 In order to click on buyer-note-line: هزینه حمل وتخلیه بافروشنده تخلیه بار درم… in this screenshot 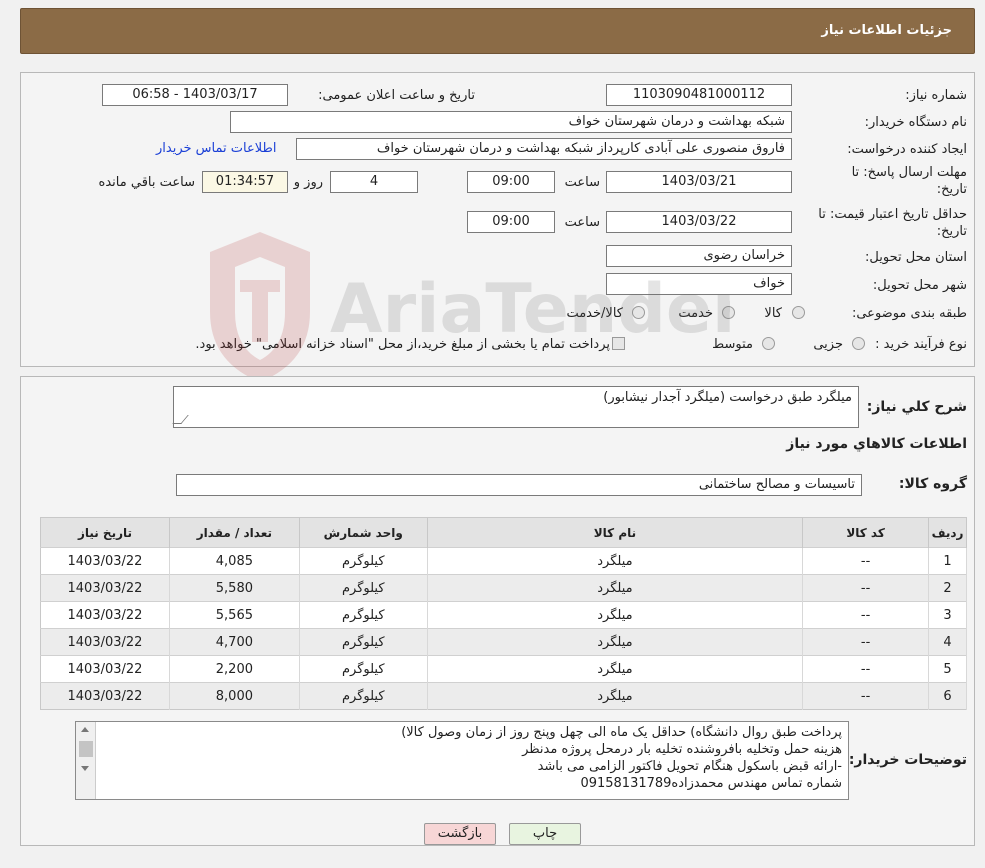, I will do `click(682, 749)`.